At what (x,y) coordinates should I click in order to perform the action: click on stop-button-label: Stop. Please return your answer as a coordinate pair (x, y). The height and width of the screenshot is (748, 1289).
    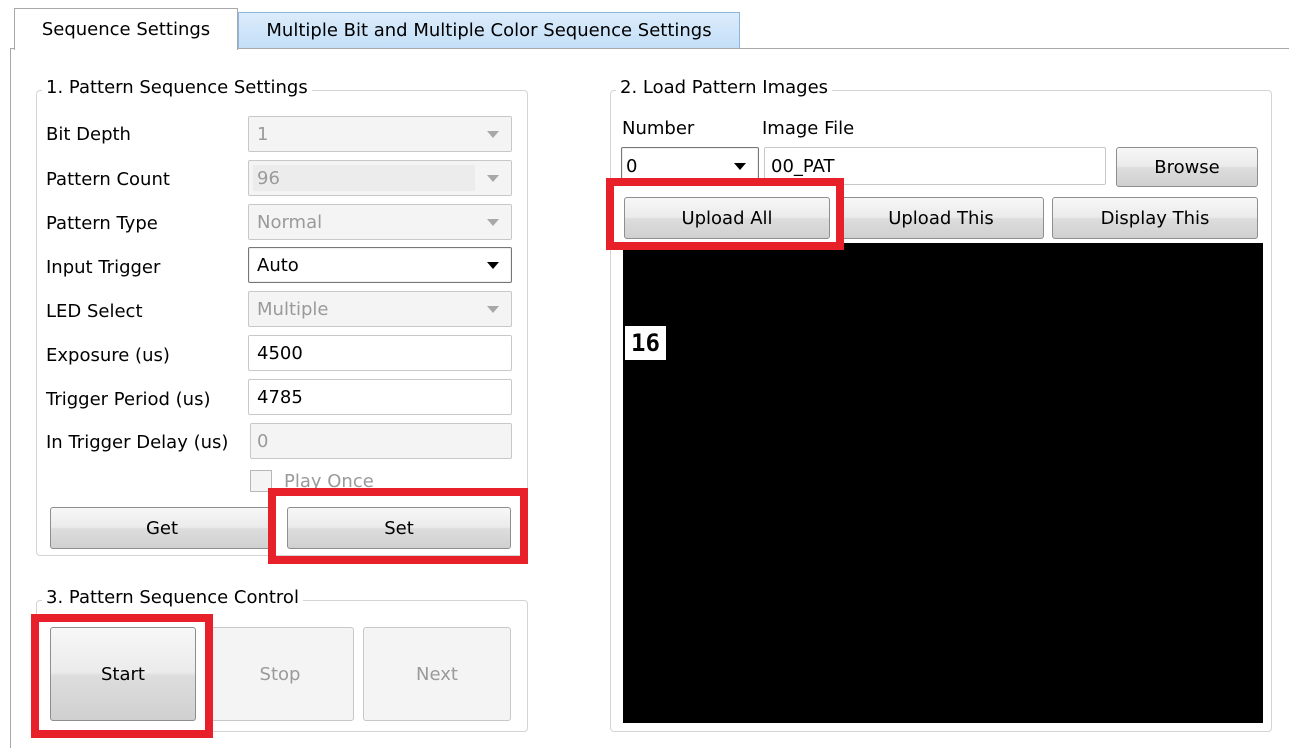
    Looking at the image, I should click on (280, 674).